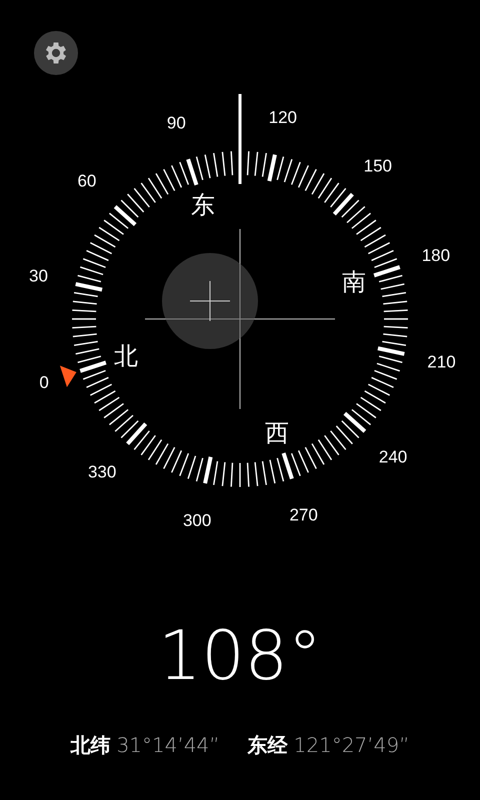 The image size is (480, 800). What do you see at coordinates (90, 745) in the screenshot?
I see `coordinate-label: 北纬` at bounding box center [90, 745].